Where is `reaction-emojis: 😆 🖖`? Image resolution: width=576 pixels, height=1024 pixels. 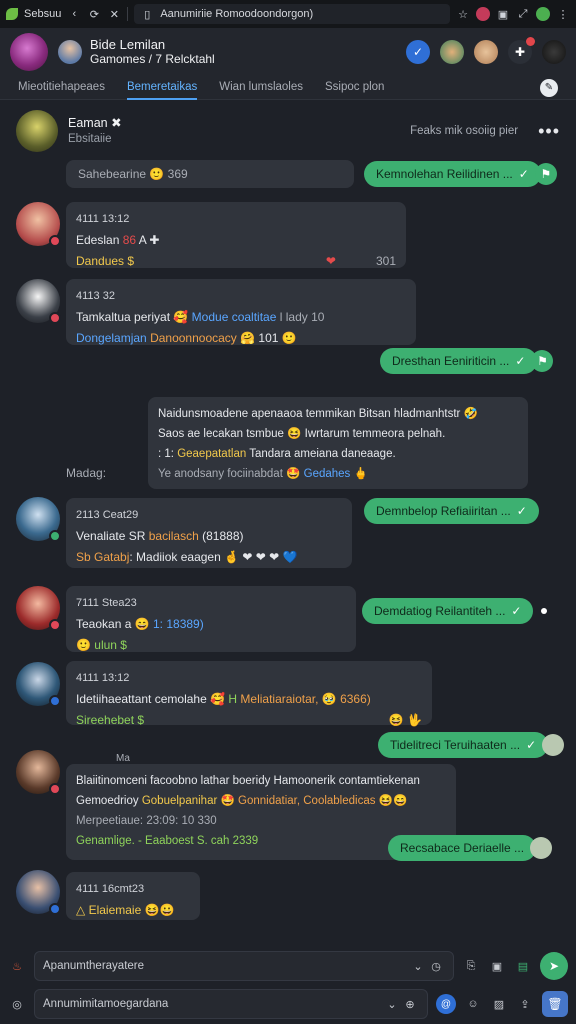
reaction-emojis: 😆 🖖 is located at coordinates (405, 720).